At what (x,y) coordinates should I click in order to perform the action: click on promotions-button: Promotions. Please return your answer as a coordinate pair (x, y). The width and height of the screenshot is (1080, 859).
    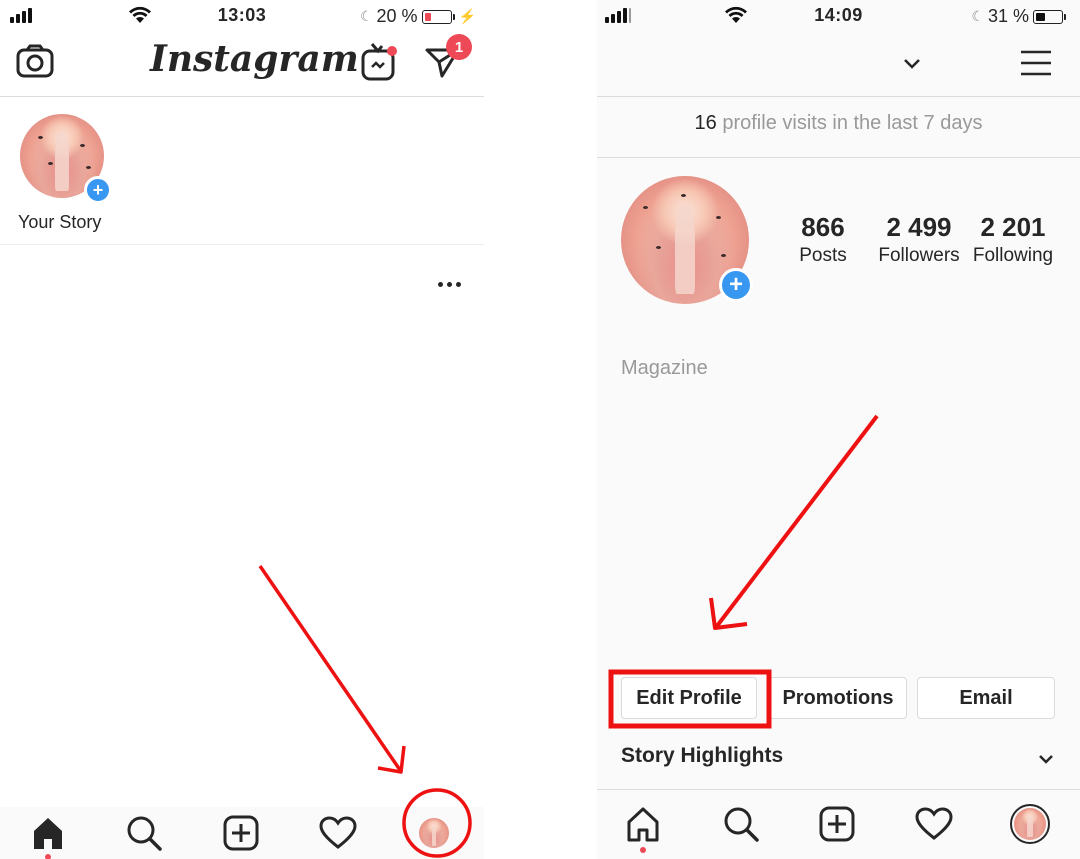
    Looking at the image, I should click on (838, 698).